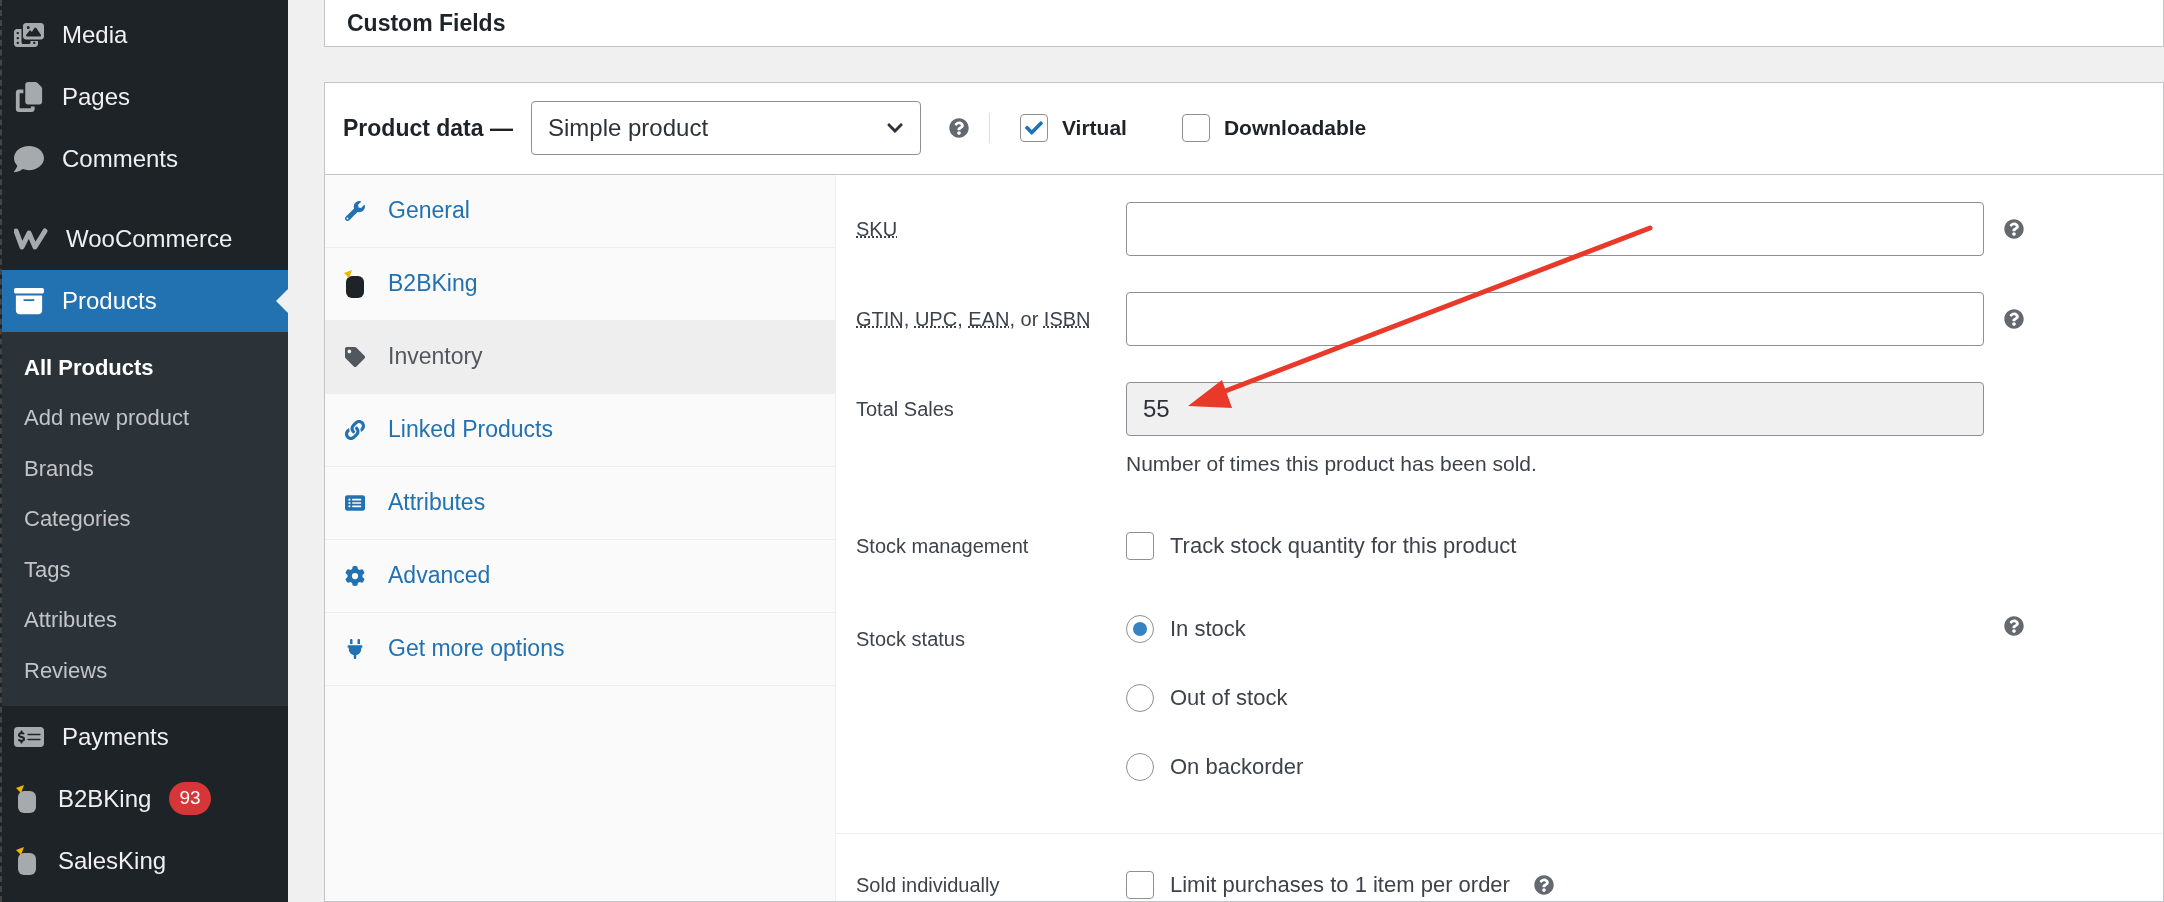 The height and width of the screenshot is (902, 2164). Describe the element at coordinates (145, 518) in the screenshot. I see `submenu-item: Categories` at that location.